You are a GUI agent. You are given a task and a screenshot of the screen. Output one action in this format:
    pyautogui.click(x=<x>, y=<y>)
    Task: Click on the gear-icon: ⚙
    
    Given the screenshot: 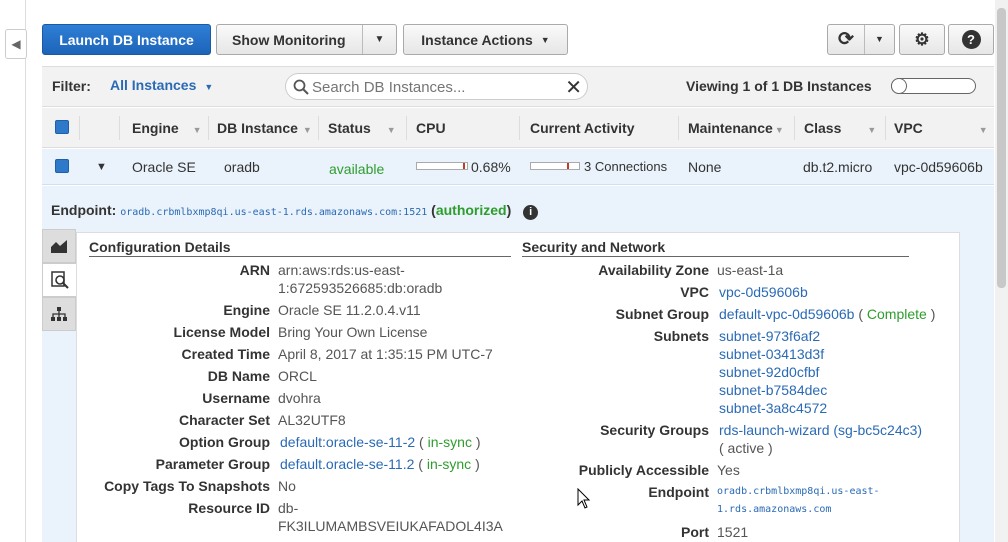 What is the action you would take?
    pyautogui.click(x=922, y=39)
    